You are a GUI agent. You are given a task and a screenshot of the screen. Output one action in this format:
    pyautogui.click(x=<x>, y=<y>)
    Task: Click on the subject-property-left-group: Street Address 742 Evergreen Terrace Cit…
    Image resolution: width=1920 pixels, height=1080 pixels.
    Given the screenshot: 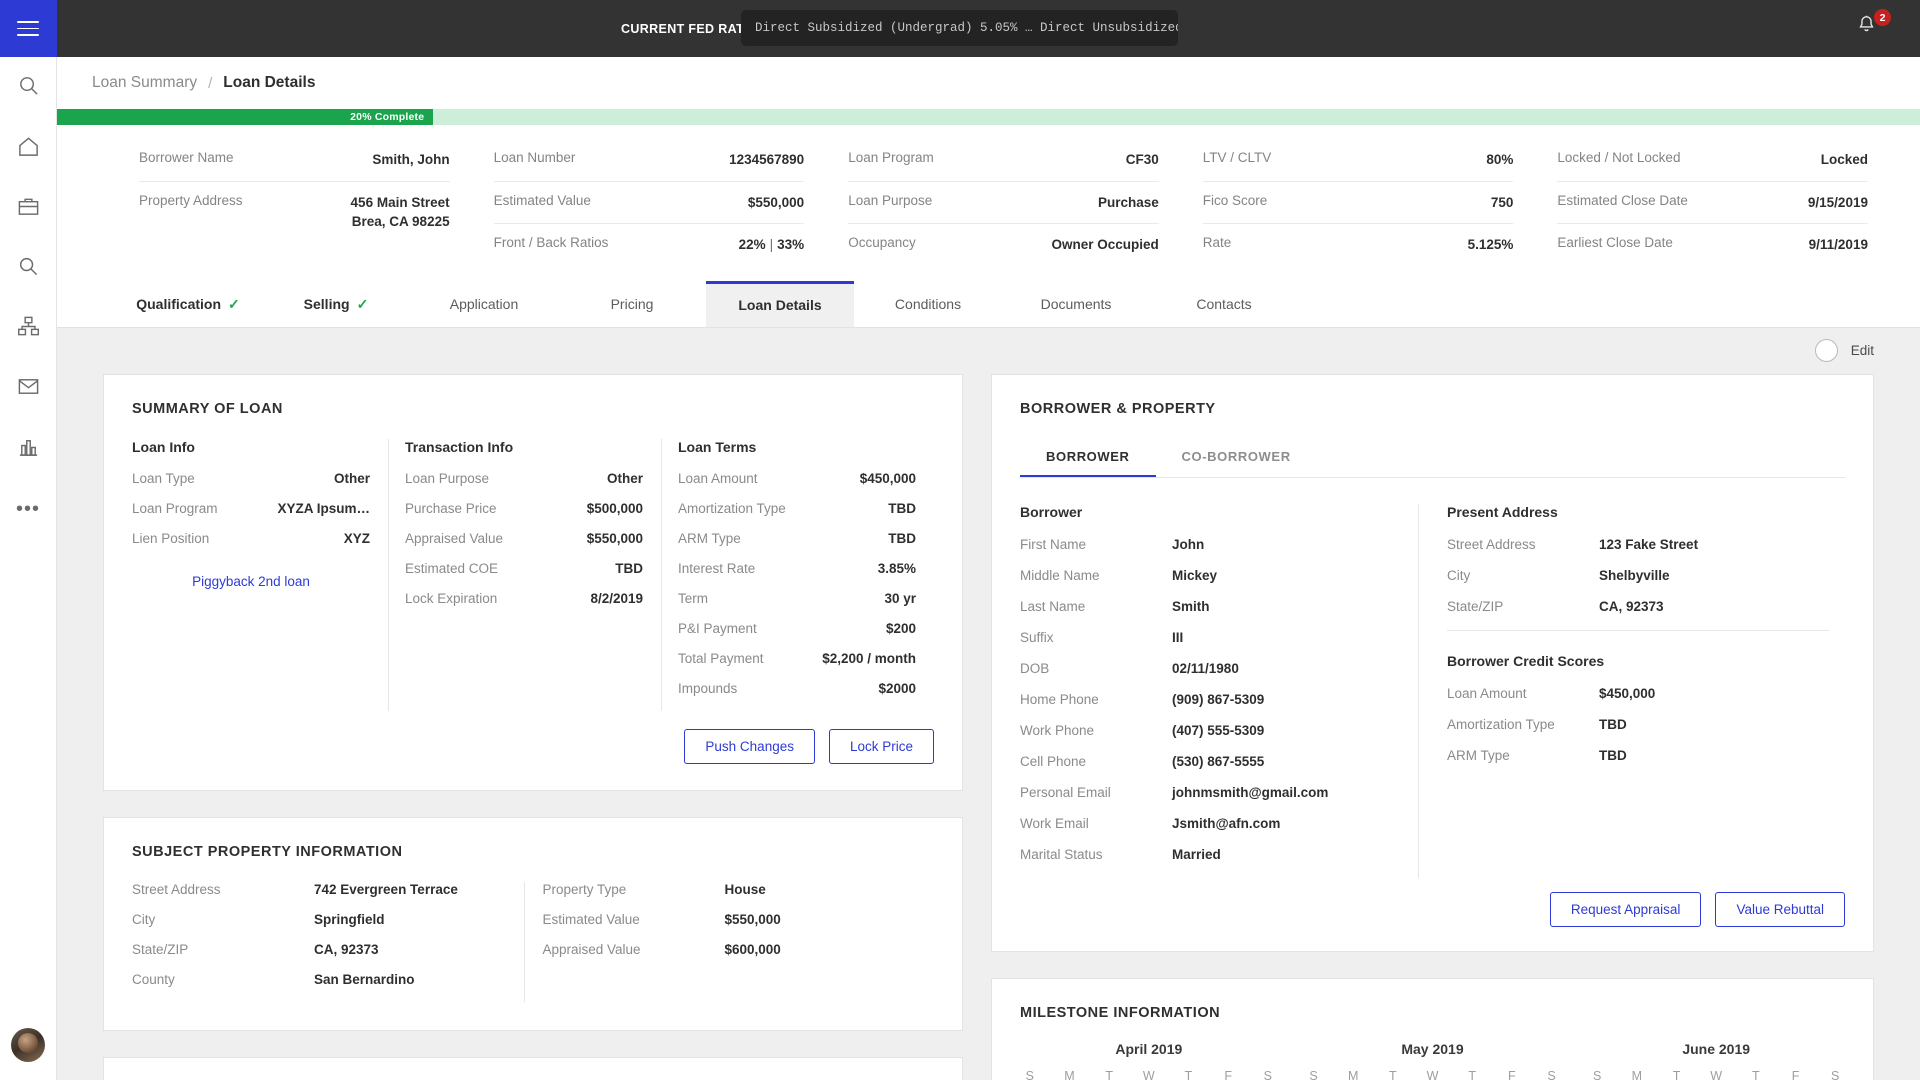 What is the action you would take?
    pyautogui.click(x=328, y=942)
    